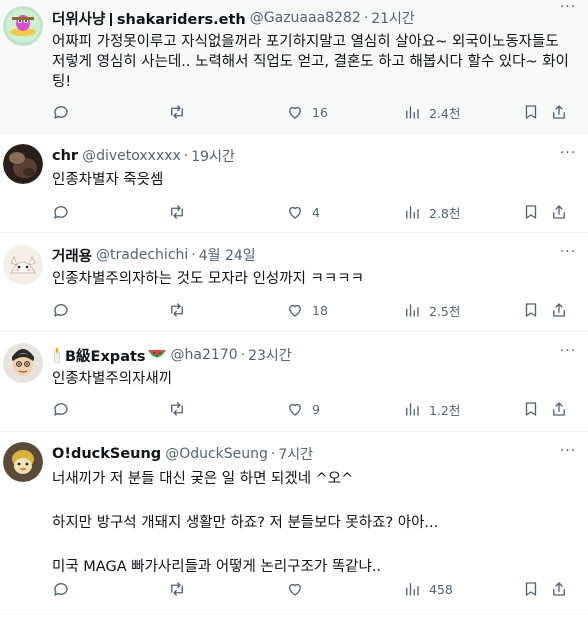 Image resolution: width=588 pixels, height=618 pixels. What do you see at coordinates (227, 255) in the screenshot?
I see `timestamp: 4월 24일` at bounding box center [227, 255].